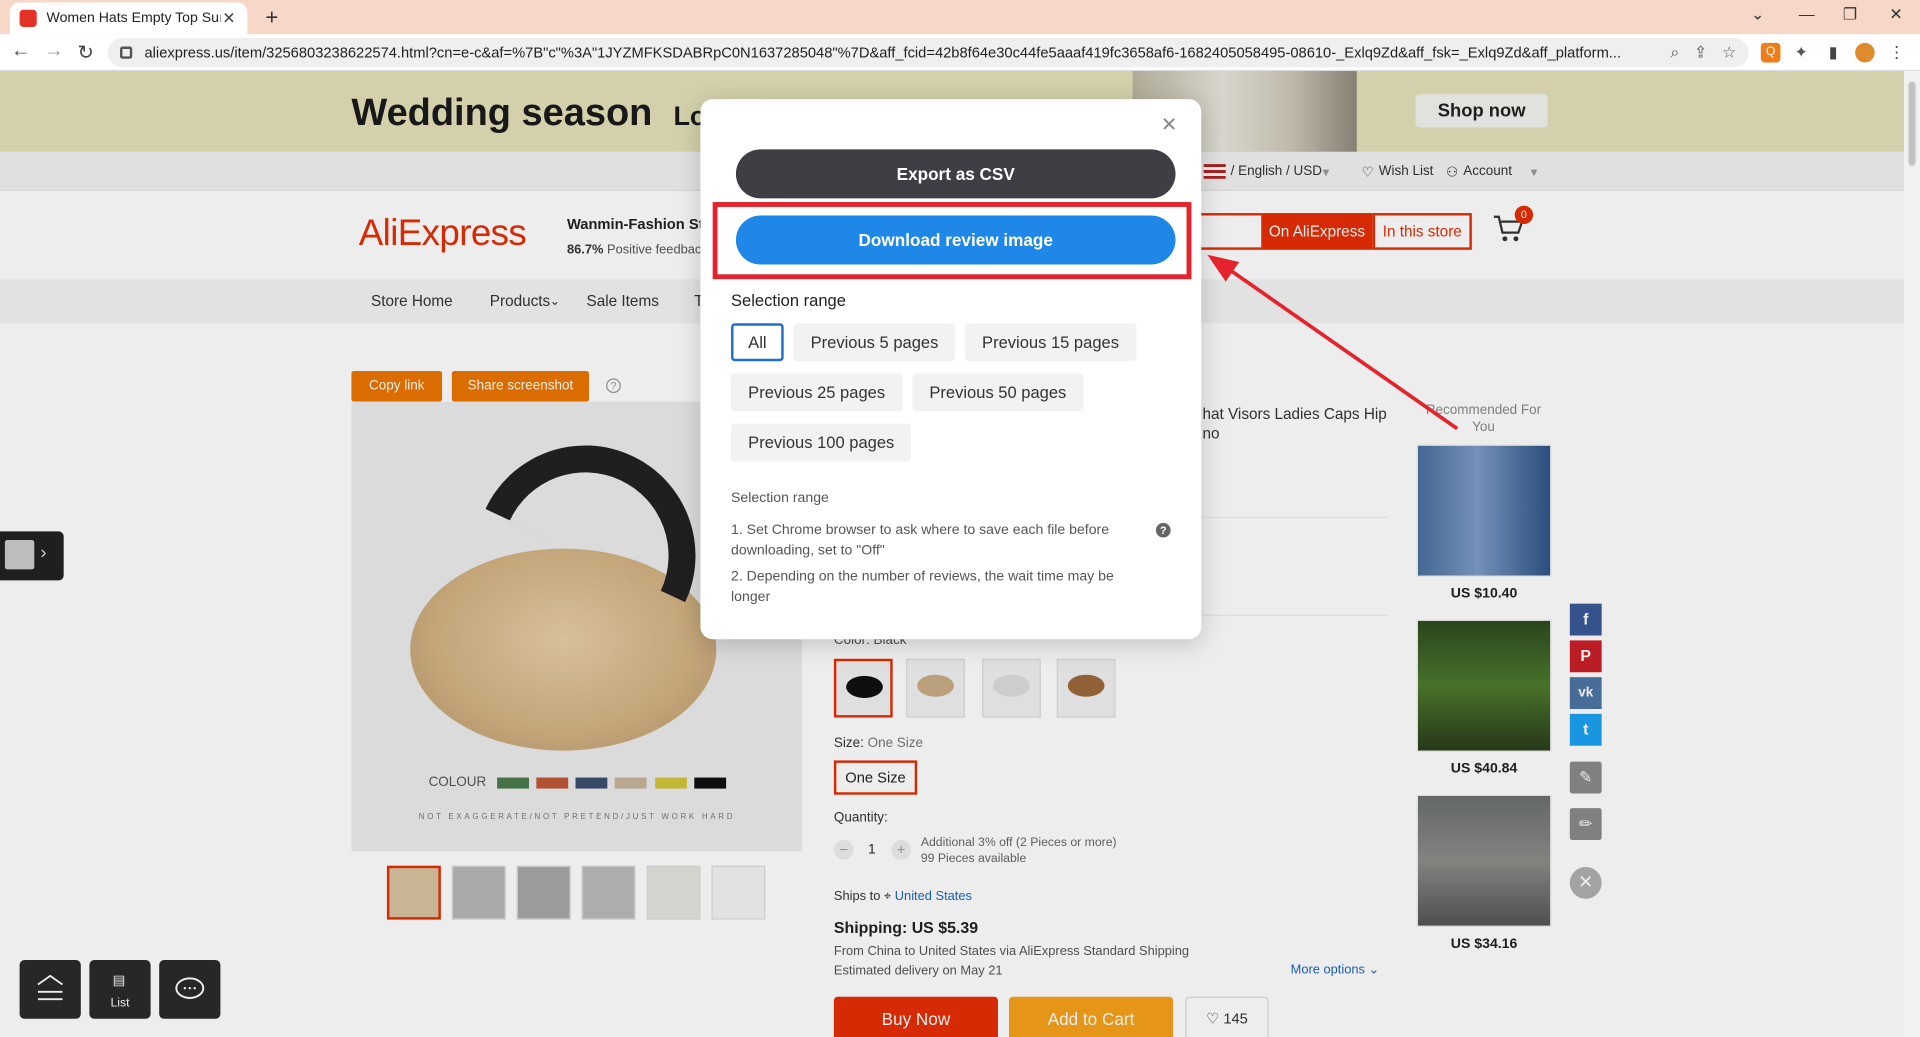 This screenshot has width=1920, height=1037. What do you see at coordinates (1487, 171) in the screenshot?
I see `account-link: Account` at bounding box center [1487, 171].